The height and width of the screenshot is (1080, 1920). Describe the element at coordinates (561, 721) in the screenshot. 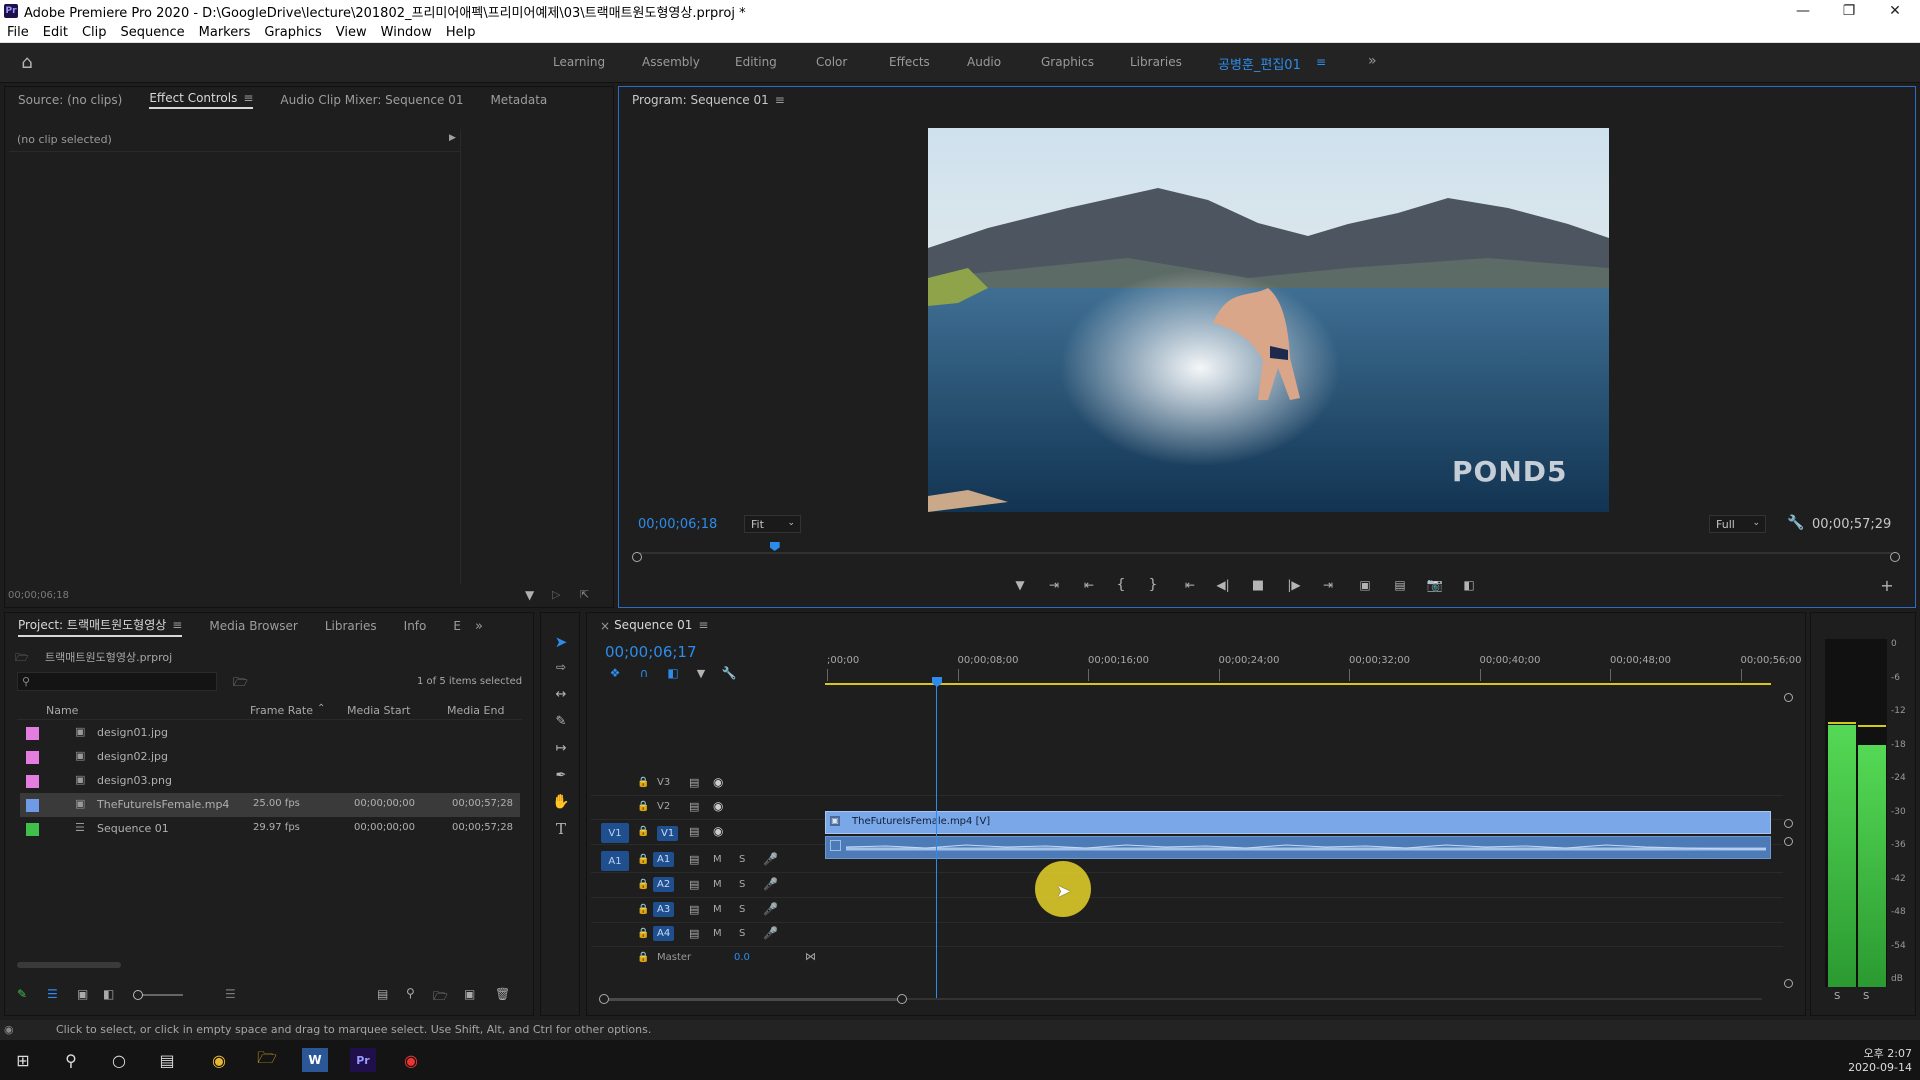

I see `razor-tool-icon: ✎` at that location.